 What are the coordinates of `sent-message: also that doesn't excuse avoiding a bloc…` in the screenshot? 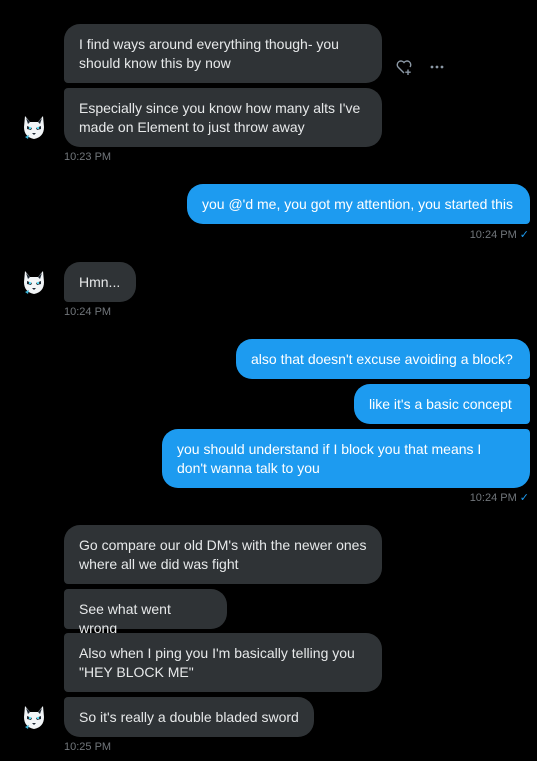 It's located at (383, 359).